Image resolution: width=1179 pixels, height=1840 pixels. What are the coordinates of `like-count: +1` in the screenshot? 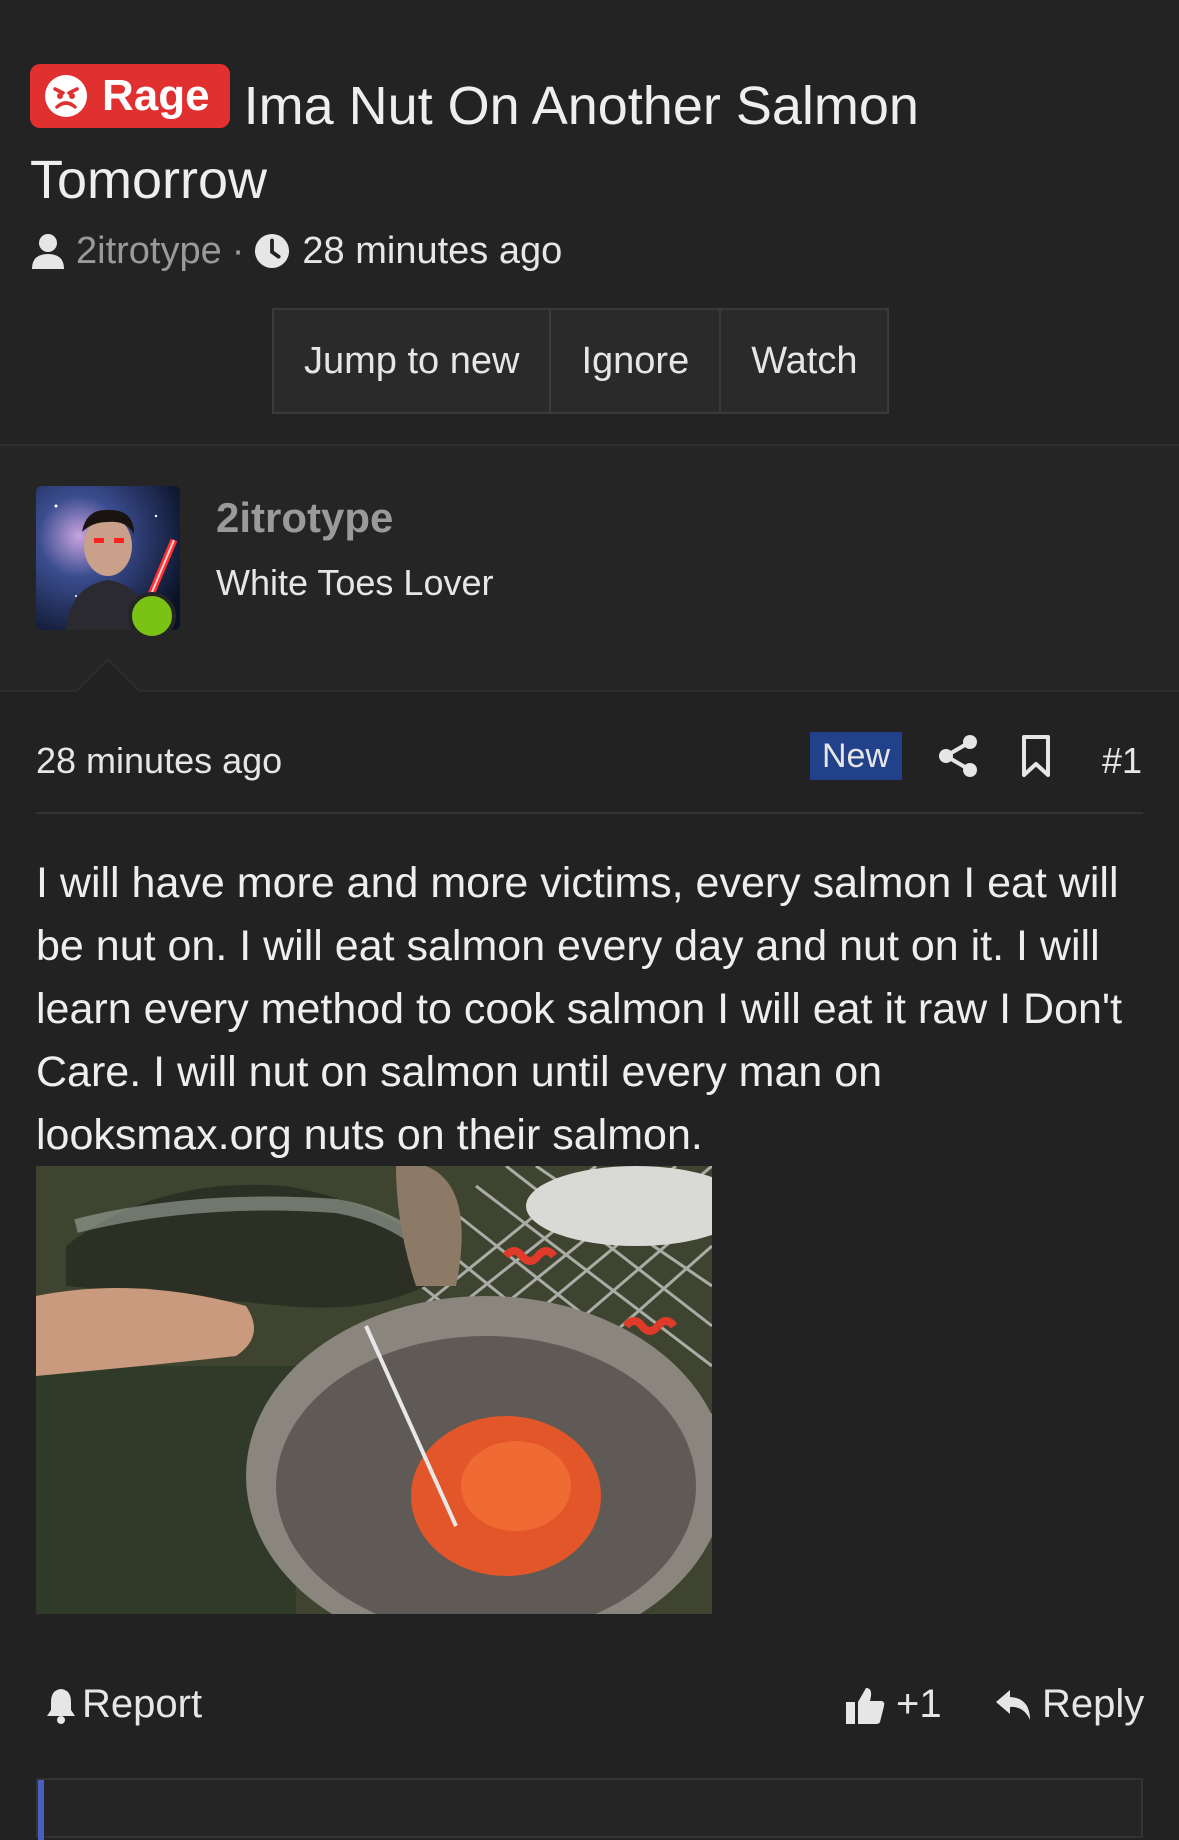 It's located at (919, 1704).